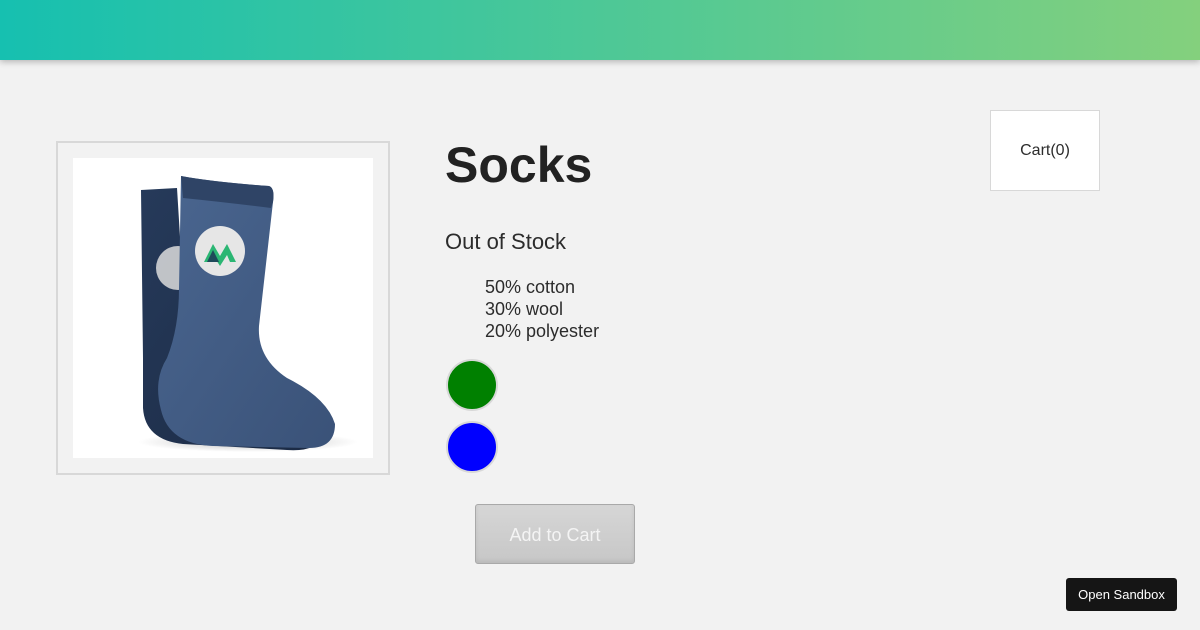 The image size is (1200, 630). I want to click on product-image-frame, so click(223, 308).